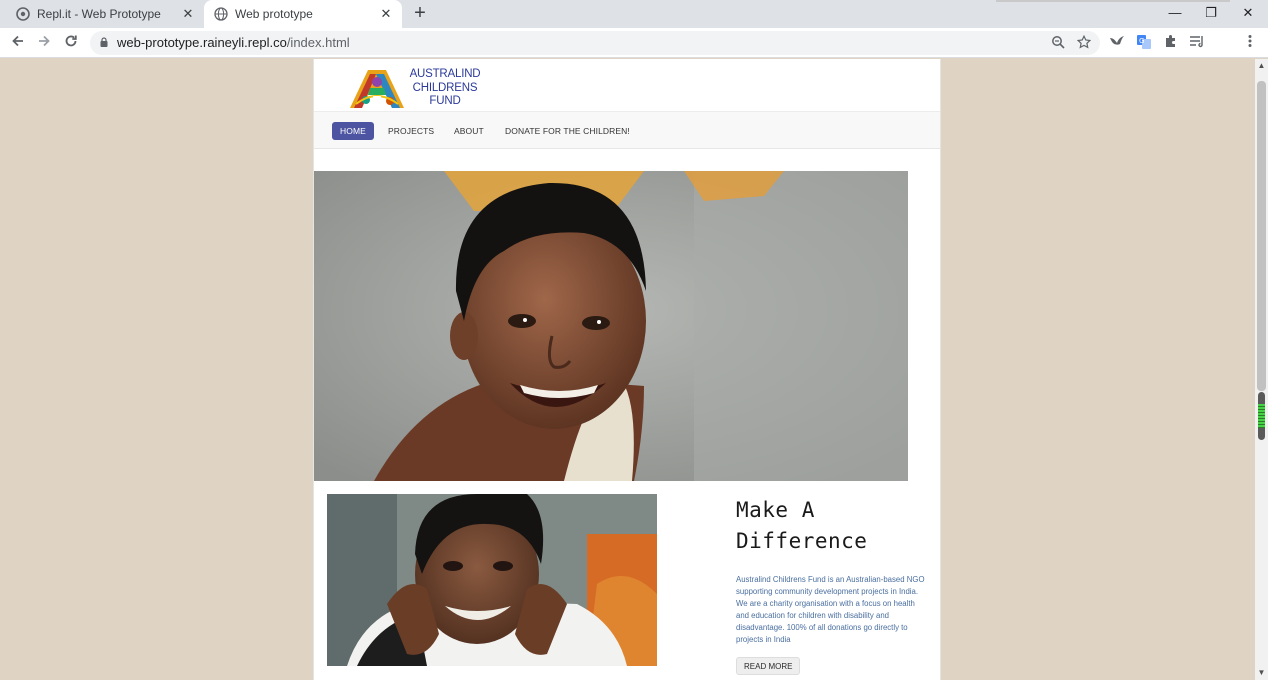 The image size is (1268, 680). I want to click on tab-title: Repl.it - Web Prototype, so click(99, 14).